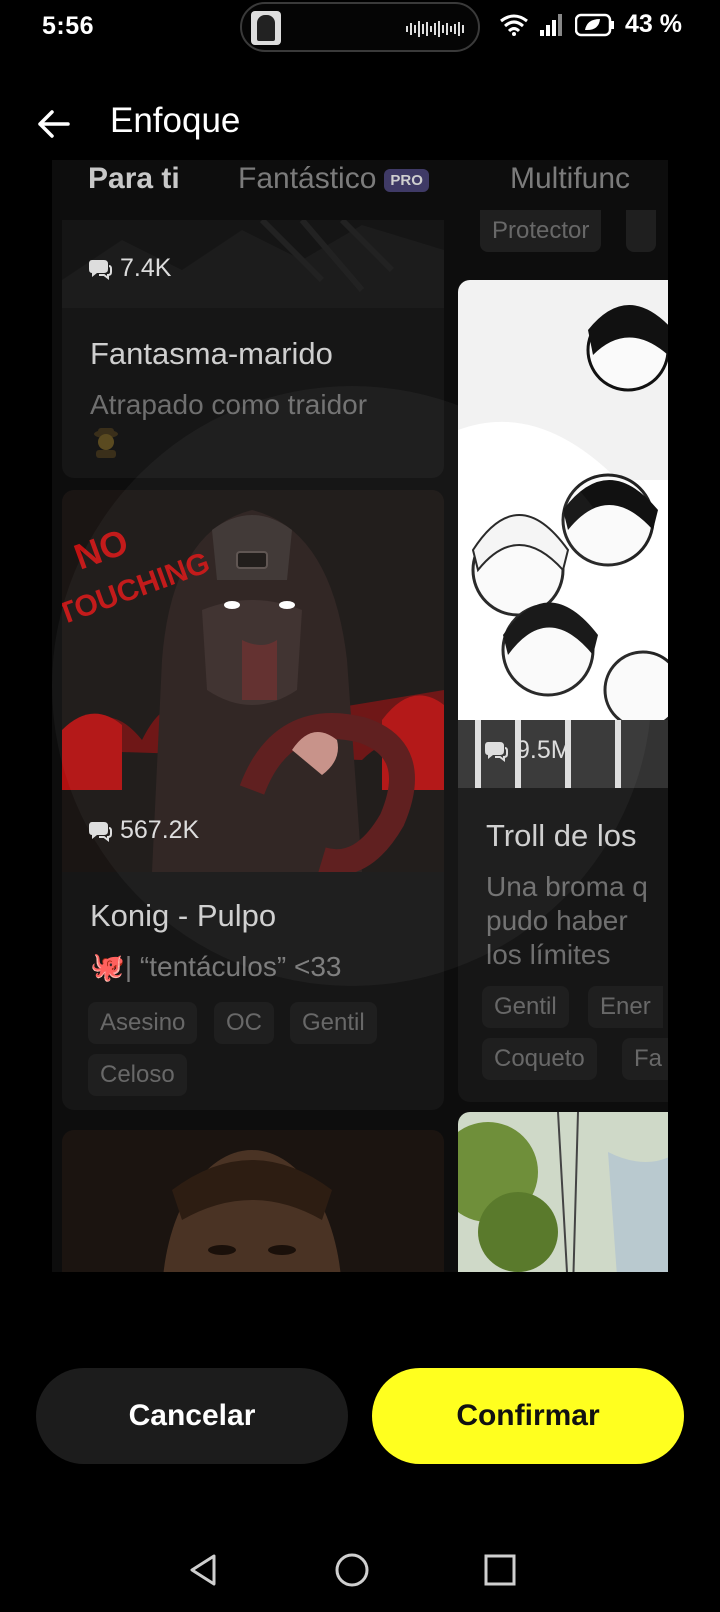  I want to click on tab-fantastico: Fantástico PRO, so click(333, 179).